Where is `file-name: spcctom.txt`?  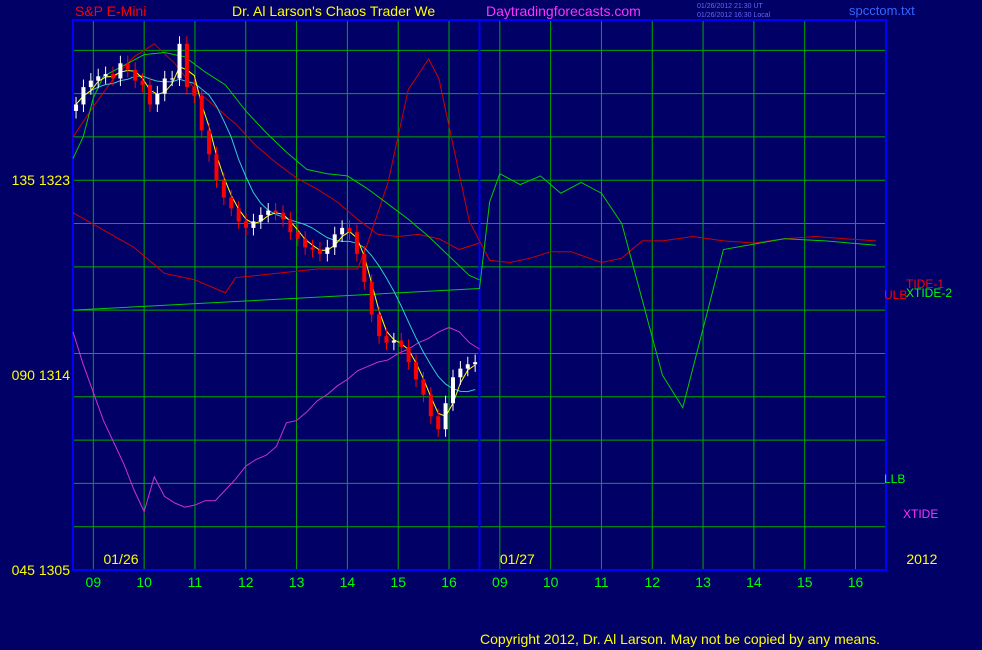 file-name: spcctom.txt is located at coordinates (882, 10).